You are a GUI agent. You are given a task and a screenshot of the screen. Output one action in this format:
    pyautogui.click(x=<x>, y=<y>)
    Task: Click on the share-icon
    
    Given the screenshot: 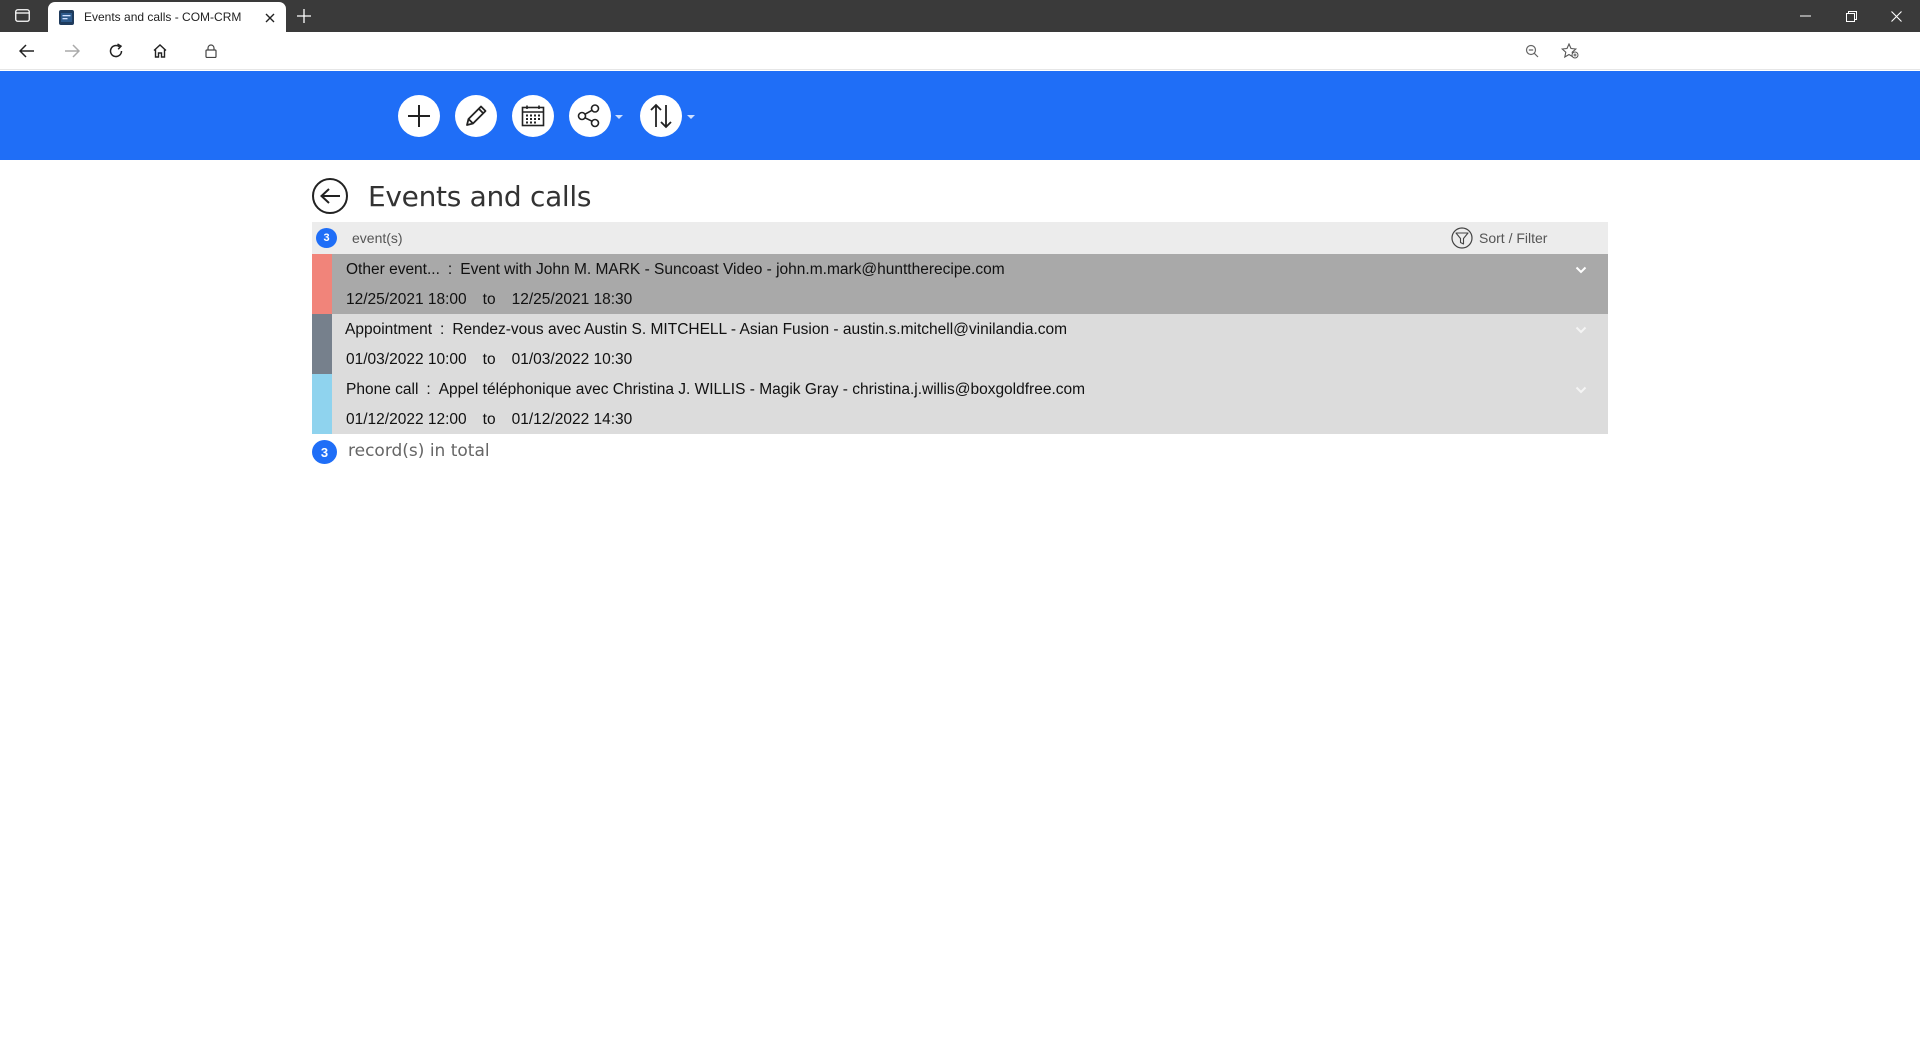 What is the action you would take?
    pyautogui.click(x=588, y=116)
    